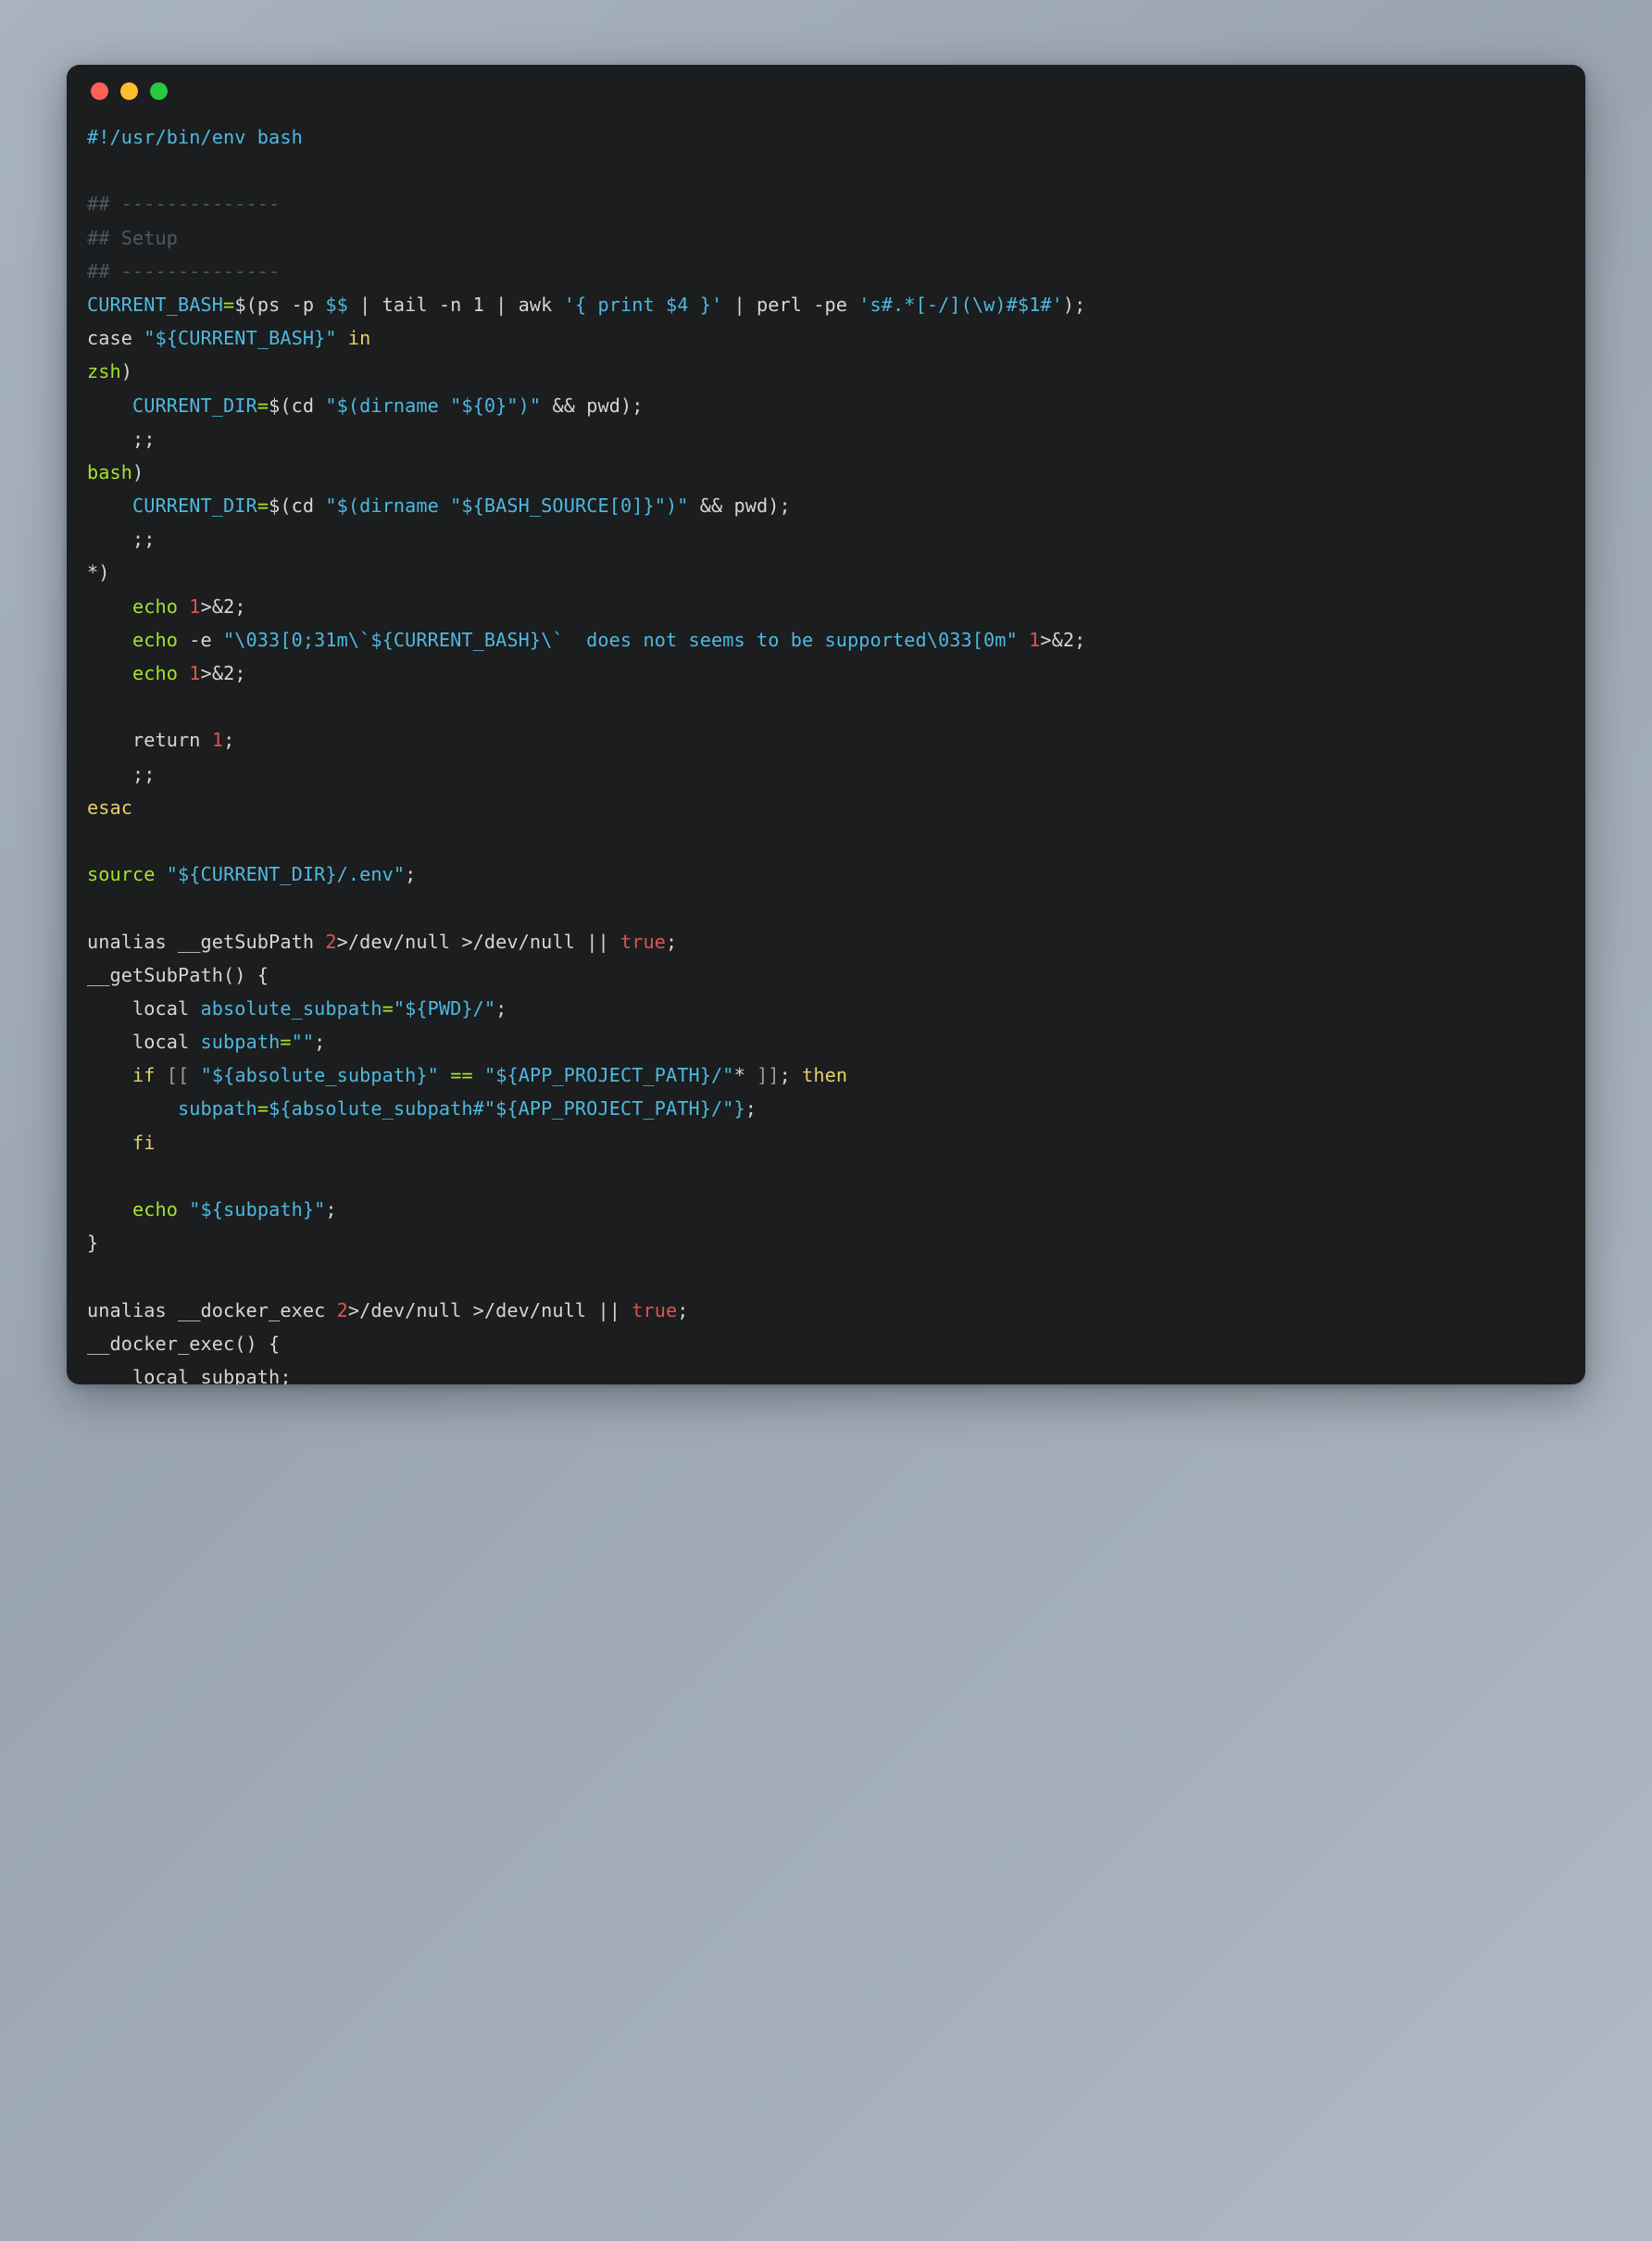 Image resolution: width=1652 pixels, height=2241 pixels. Describe the element at coordinates (489, 1309) in the screenshot. I see `code-token: >/dev/null >/dev/null ||` at that location.